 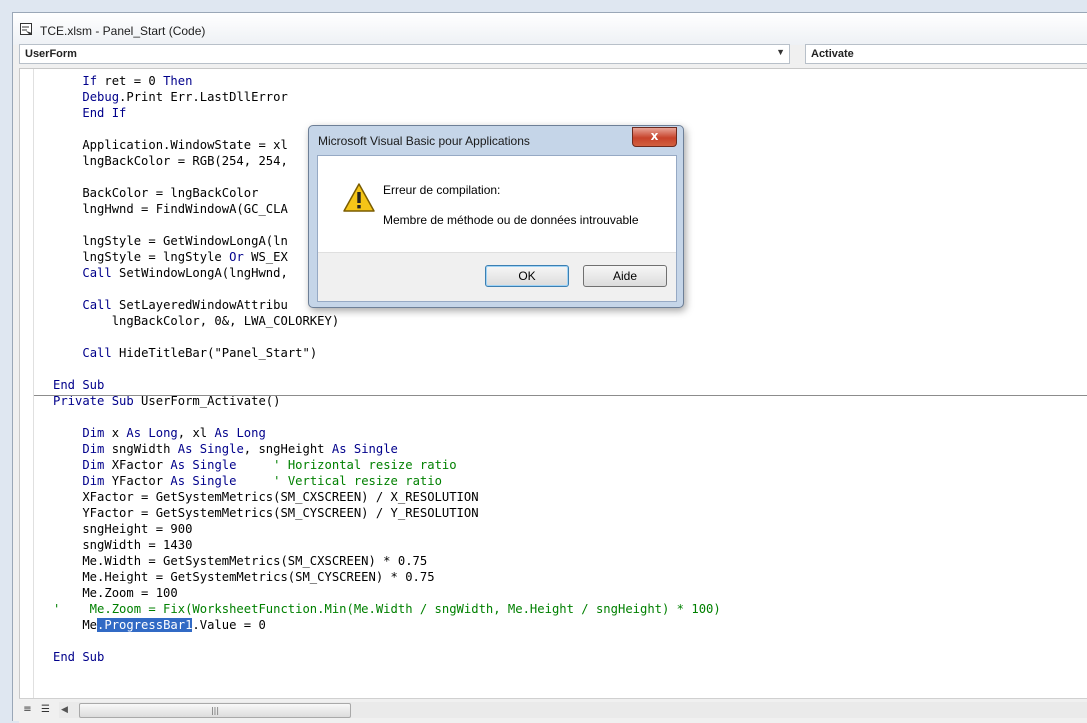 I want to click on dialog-footer: OK Aide, so click(x=497, y=276).